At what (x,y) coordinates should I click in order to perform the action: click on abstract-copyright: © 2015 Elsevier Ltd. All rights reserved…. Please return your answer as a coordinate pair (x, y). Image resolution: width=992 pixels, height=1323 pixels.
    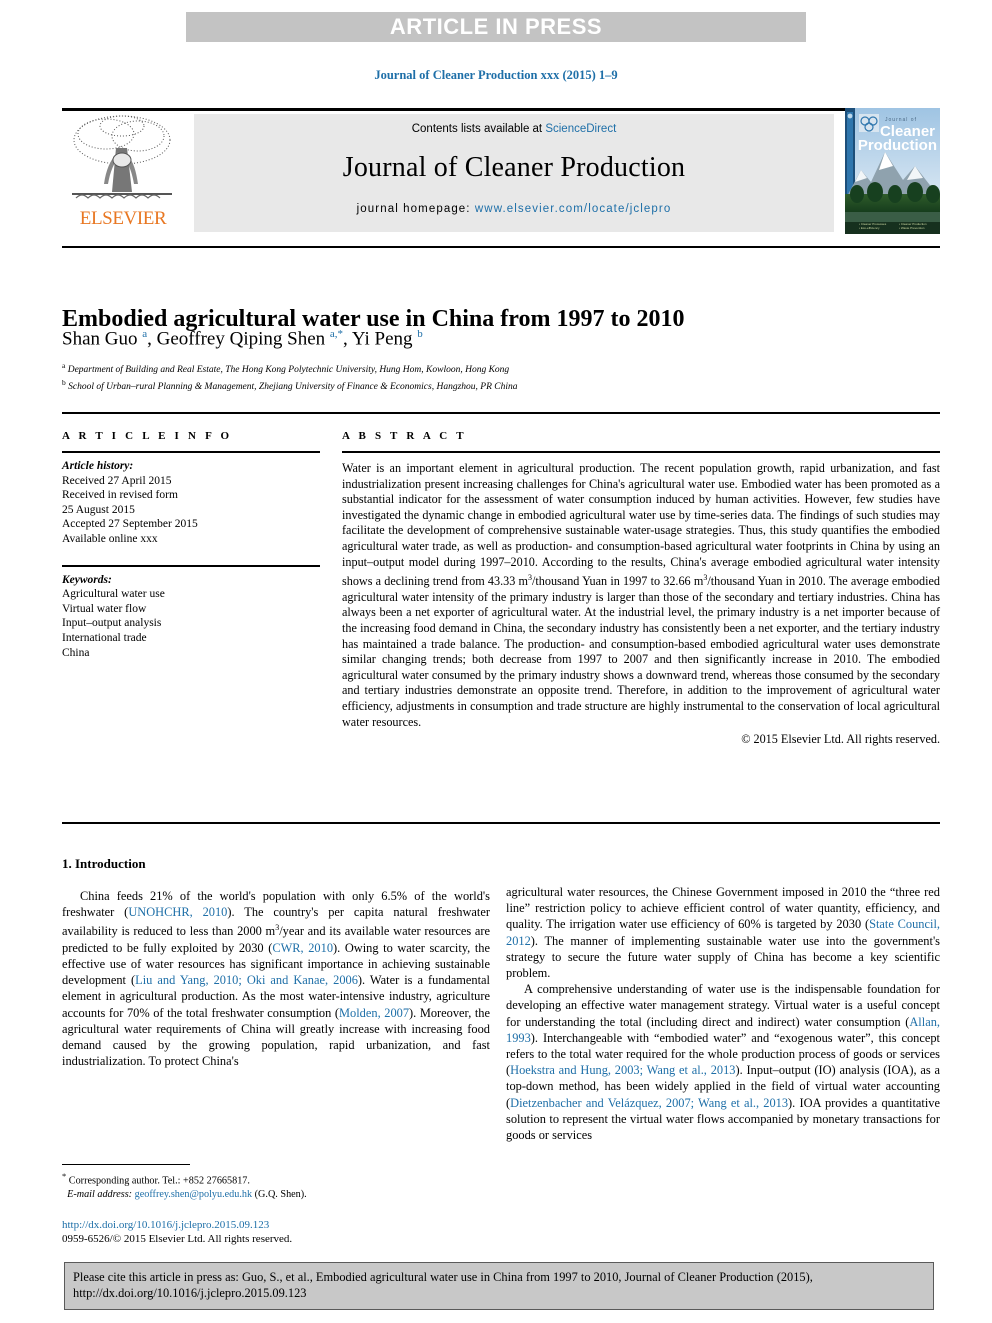
    Looking at the image, I should click on (840, 739).